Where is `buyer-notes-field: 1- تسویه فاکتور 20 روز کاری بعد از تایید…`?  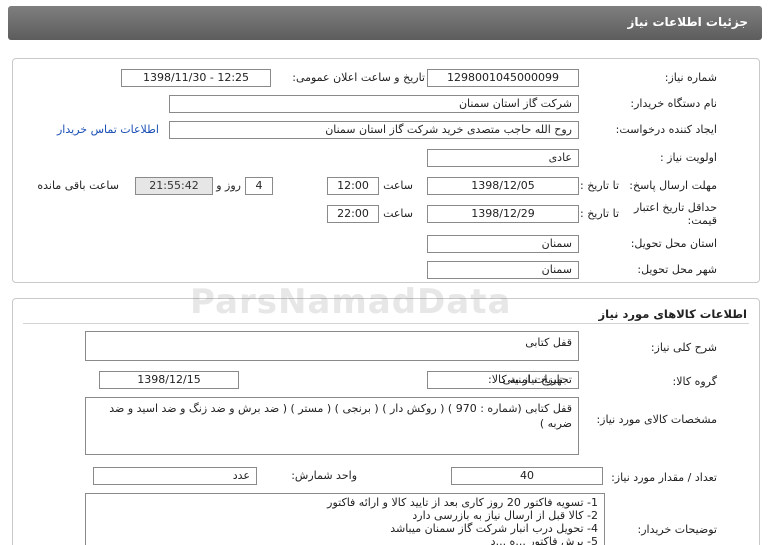 buyer-notes-field: 1- تسویه فاکتور 20 روز کاری بعد از تایید… is located at coordinates (345, 519).